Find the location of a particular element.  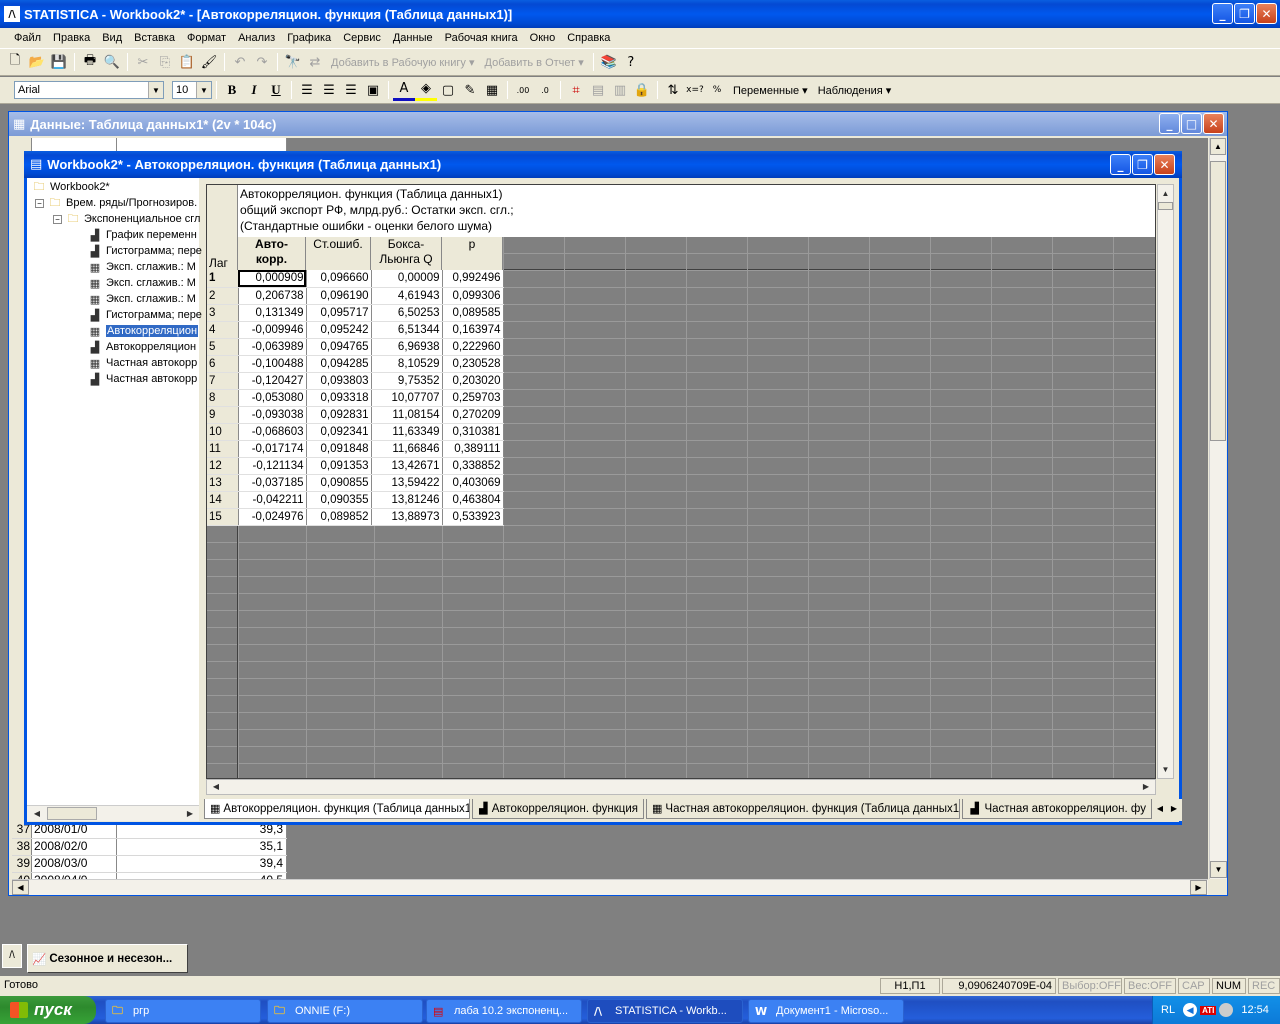

align-right-icon: ☰ is located at coordinates (351, 90).